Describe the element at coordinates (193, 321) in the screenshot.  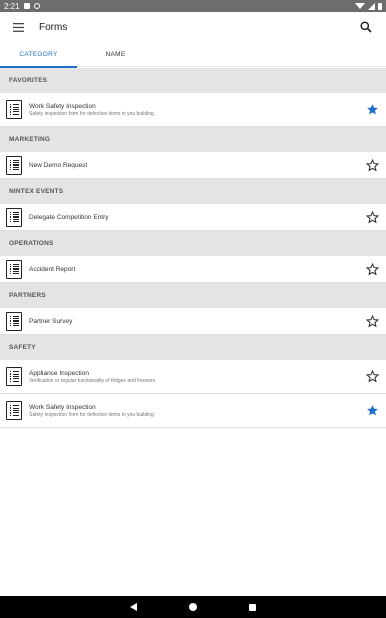
I see `form-item-partner-survey: Partner Survey` at that location.